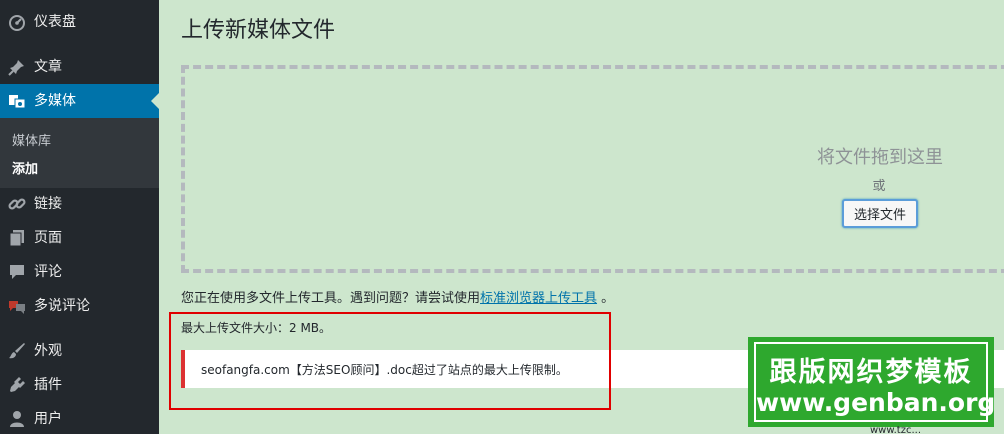 The width and height of the screenshot is (1004, 434). What do you see at coordinates (17, 23) in the screenshot?
I see `dashboard-icon` at bounding box center [17, 23].